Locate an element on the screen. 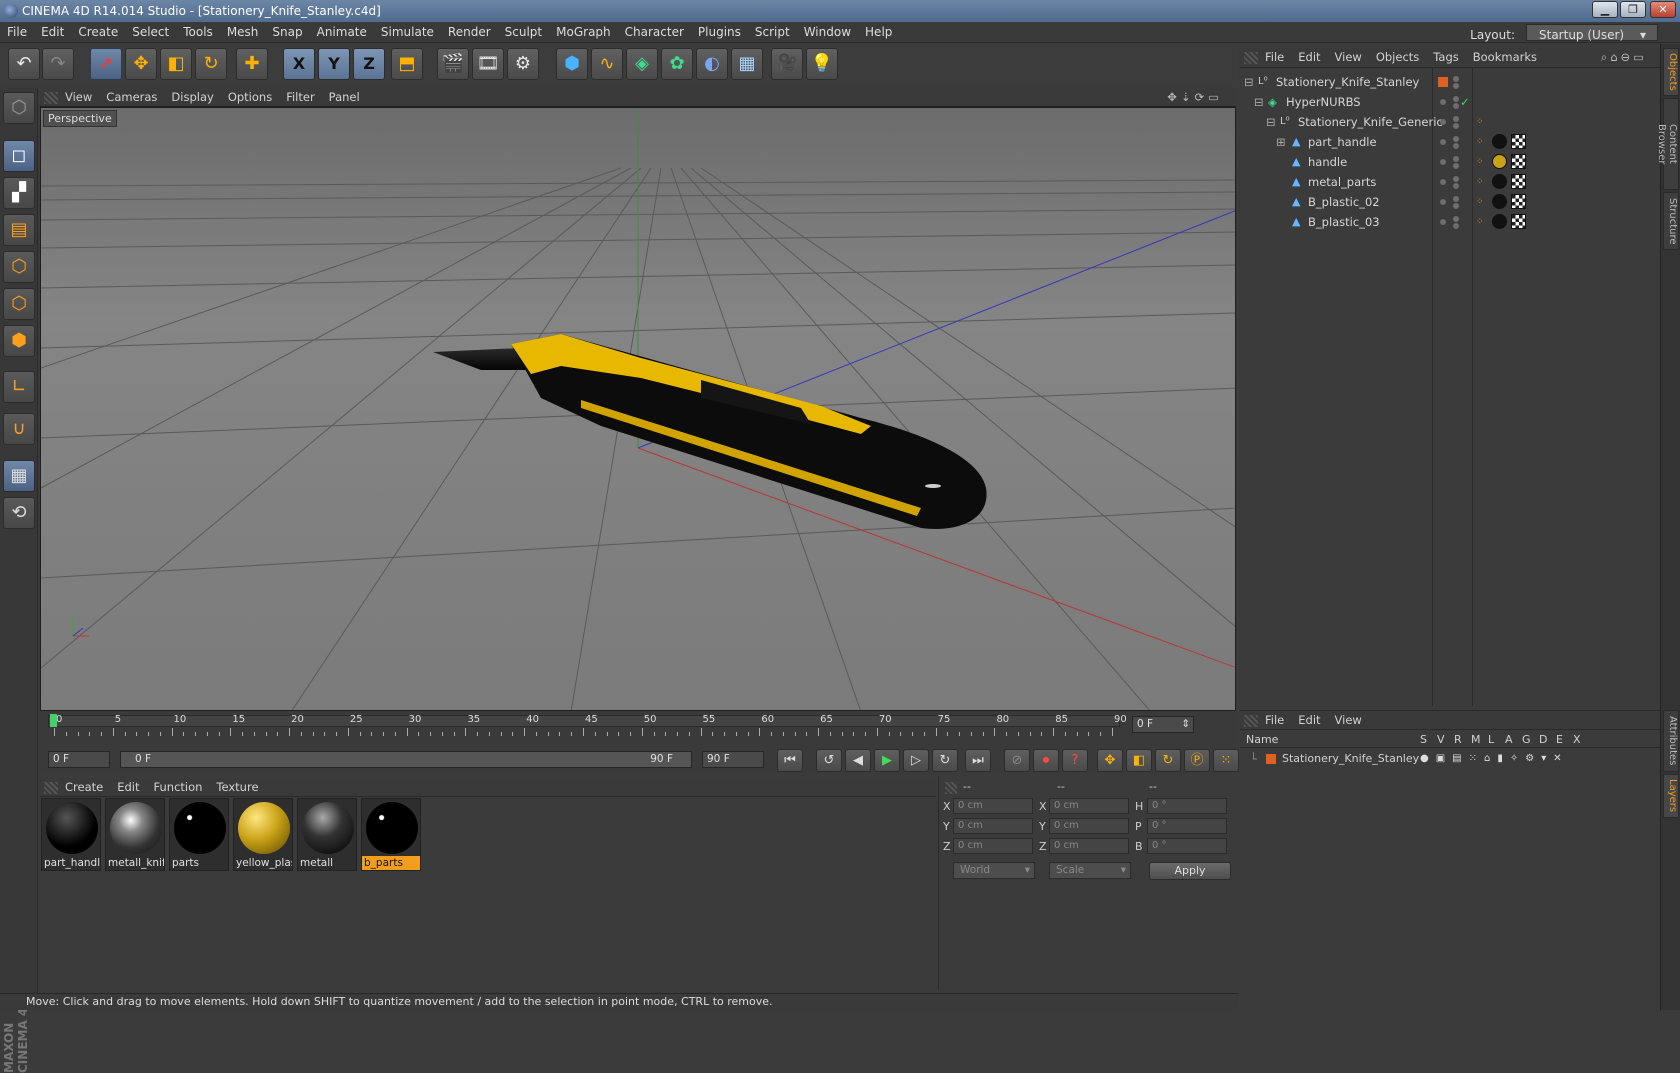 The image size is (1680, 1073). object-row: ⊟ L⁰ Stationery_Knife_Stanley is located at coordinates (1450, 82).